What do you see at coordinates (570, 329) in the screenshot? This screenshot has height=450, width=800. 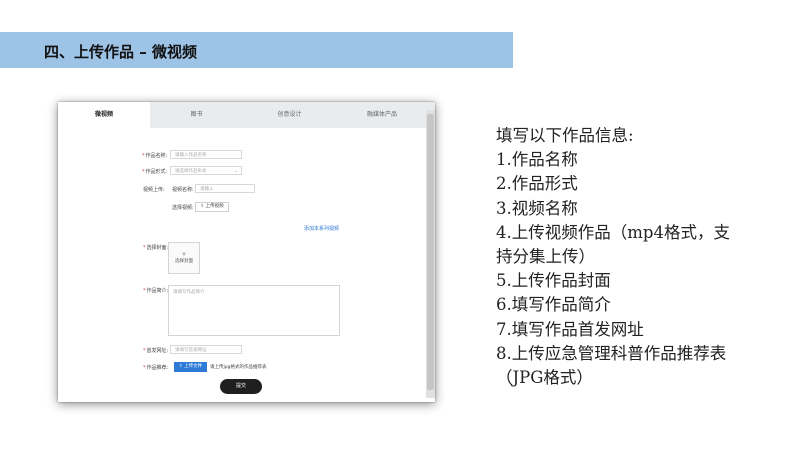 I see `instruction-line: 7.填写作品首发网址` at bounding box center [570, 329].